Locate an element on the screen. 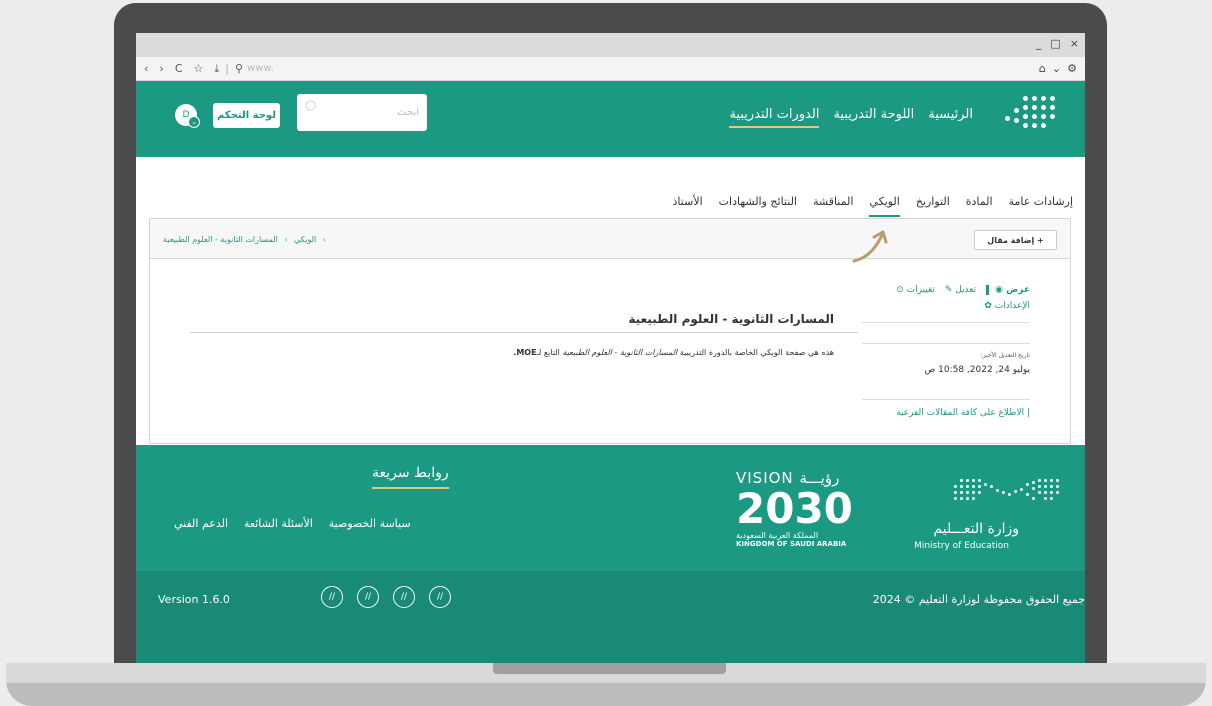 The height and width of the screenshot is (706, 1212). privacy-link: سياسة الخصوصية is located at coordinates (370, 523).